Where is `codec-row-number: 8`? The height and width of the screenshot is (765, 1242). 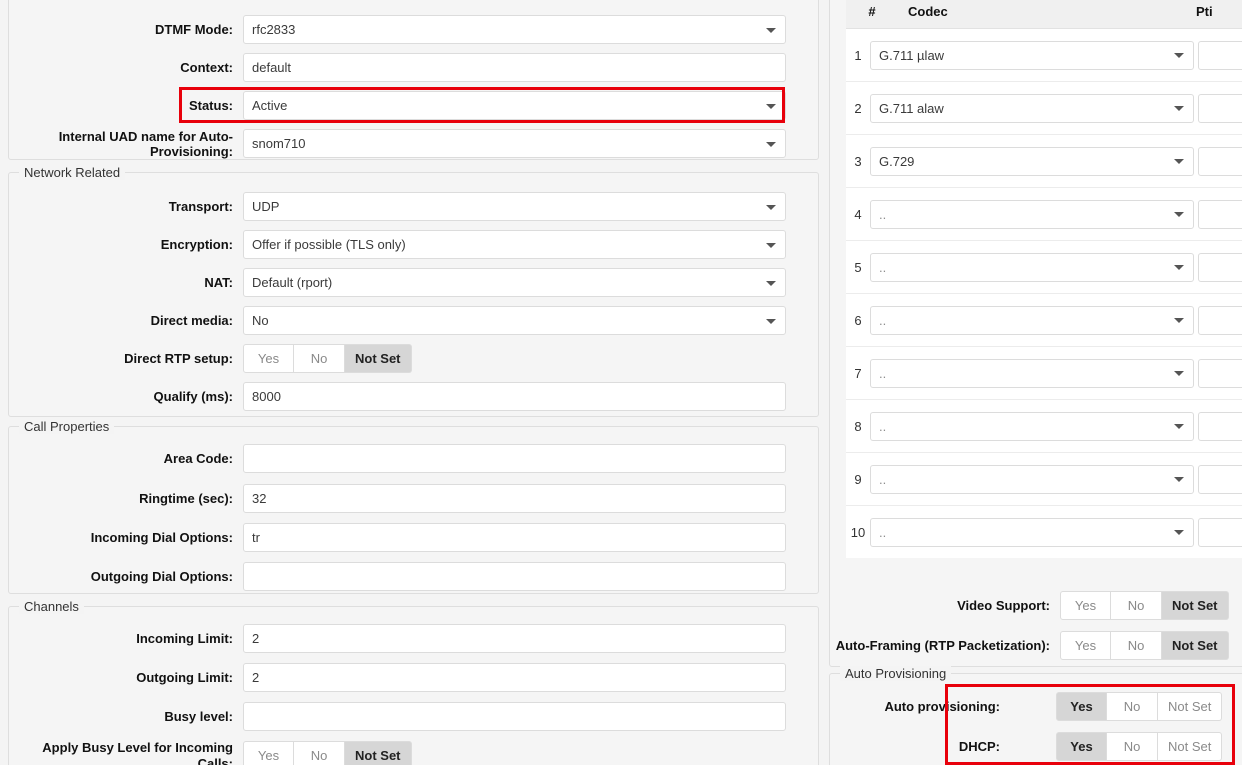
codec-row-number: 8 is located at coordinates (858, 426).